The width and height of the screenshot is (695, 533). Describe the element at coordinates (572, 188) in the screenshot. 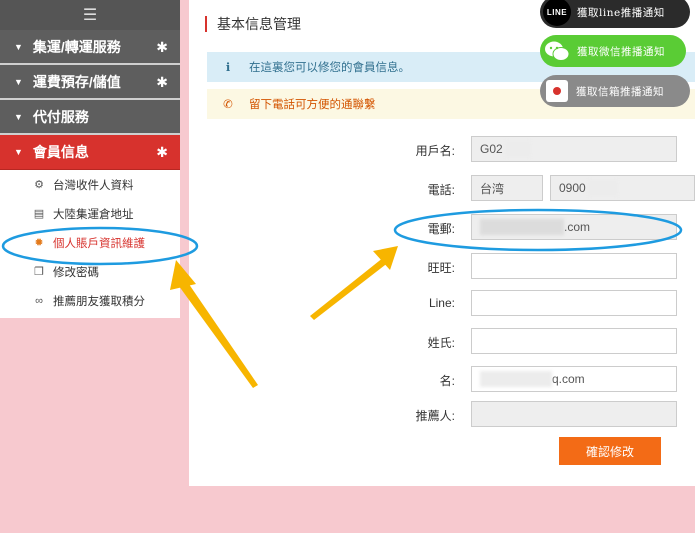

I see `phone-value: 0900` at that location.